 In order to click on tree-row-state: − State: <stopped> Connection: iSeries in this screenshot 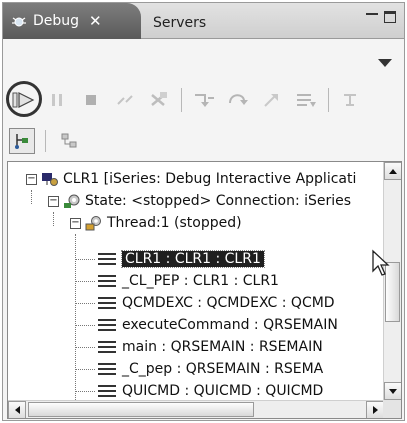, I will do `click(199, 201)`.